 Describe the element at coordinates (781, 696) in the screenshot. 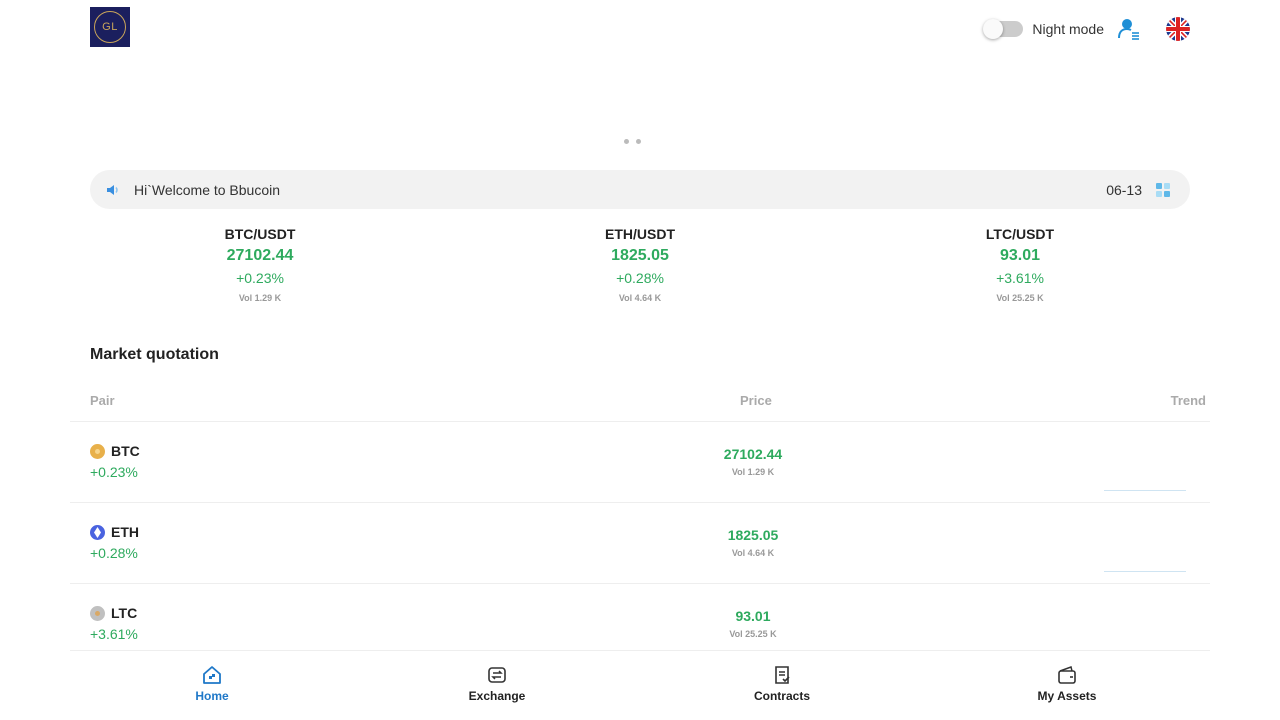

I see `nav-label: Contracts` at that location.